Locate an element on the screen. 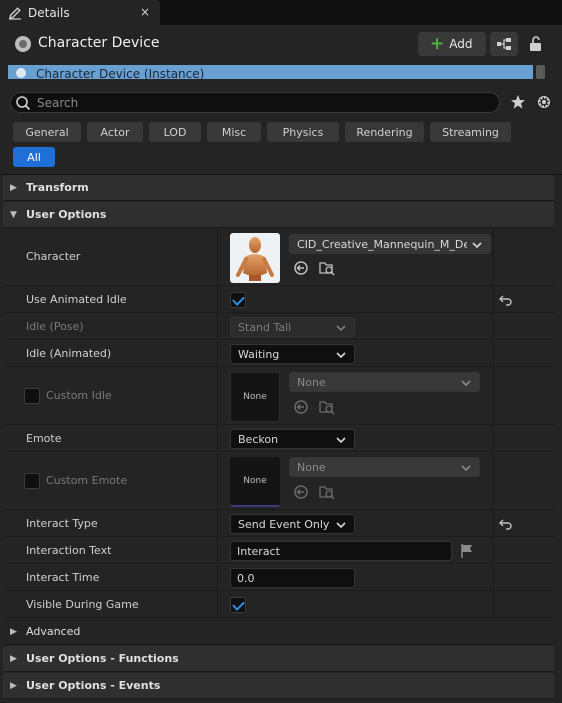 This screenshot has width=562, height=703. property-row-idle-animated: Idle (Animated) Waiting is located at coordinates (278, 354).